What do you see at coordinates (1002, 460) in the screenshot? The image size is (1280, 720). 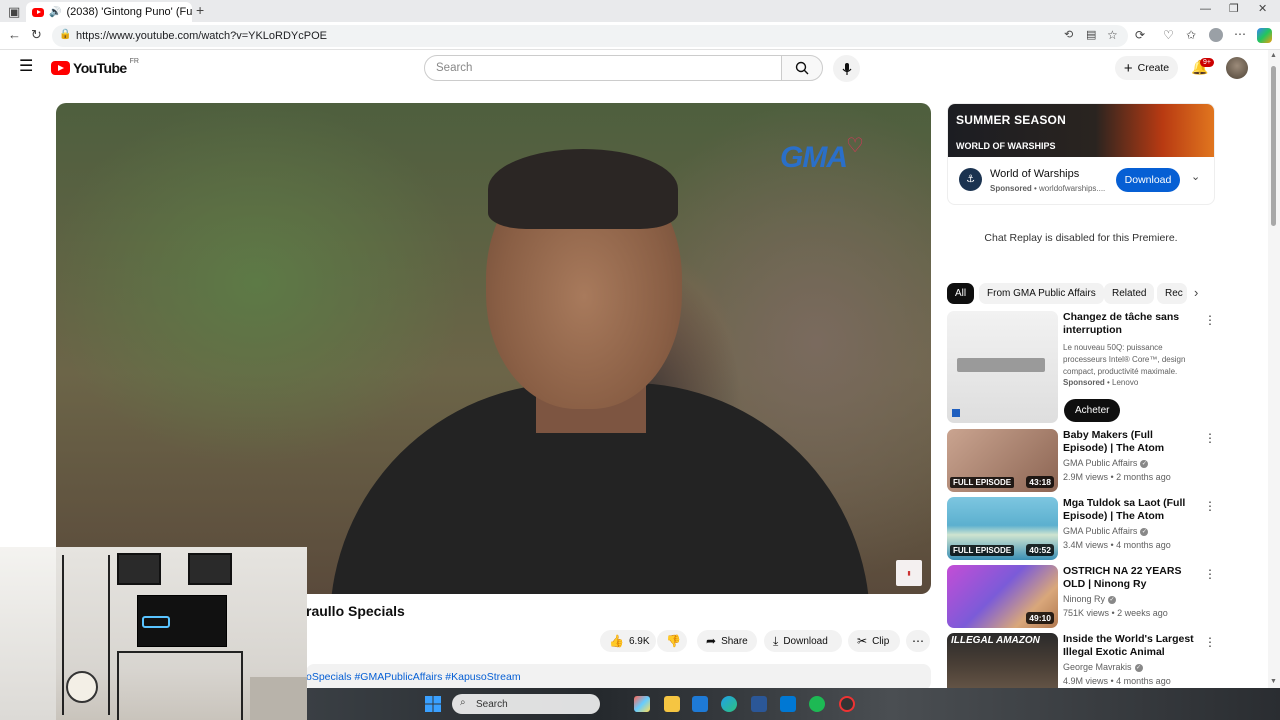 I see `rec-thumbnail: FULL EPISODE 43:18` at bounding box center [1002, 460].